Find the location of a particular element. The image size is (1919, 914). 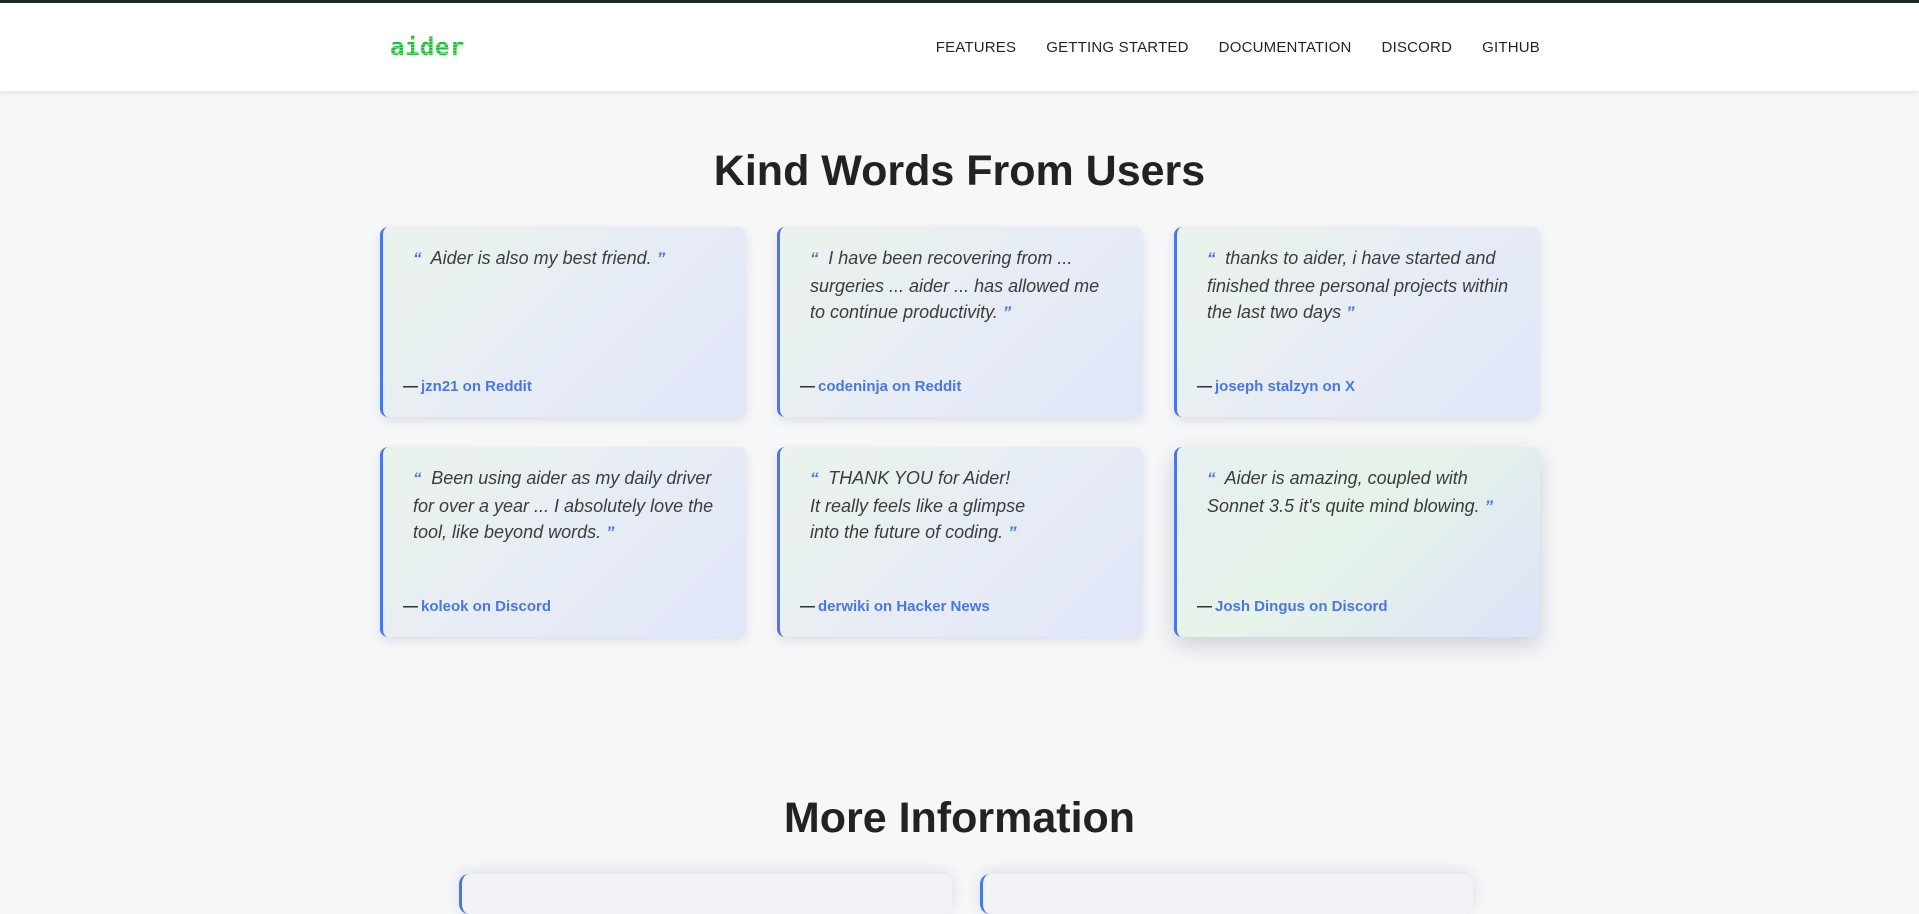

site-logo: aider is located at coordinates (427, 47).